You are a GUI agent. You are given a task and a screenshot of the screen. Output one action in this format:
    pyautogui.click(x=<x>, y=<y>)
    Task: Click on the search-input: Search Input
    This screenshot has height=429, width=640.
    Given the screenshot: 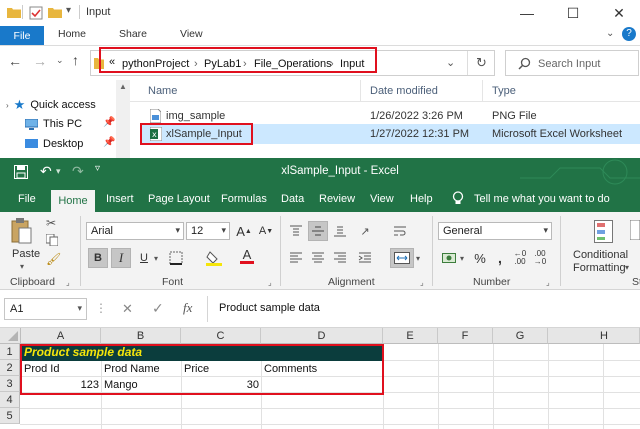 What is the action you would take?
    pyautogui.click(x=569, y=64)
    